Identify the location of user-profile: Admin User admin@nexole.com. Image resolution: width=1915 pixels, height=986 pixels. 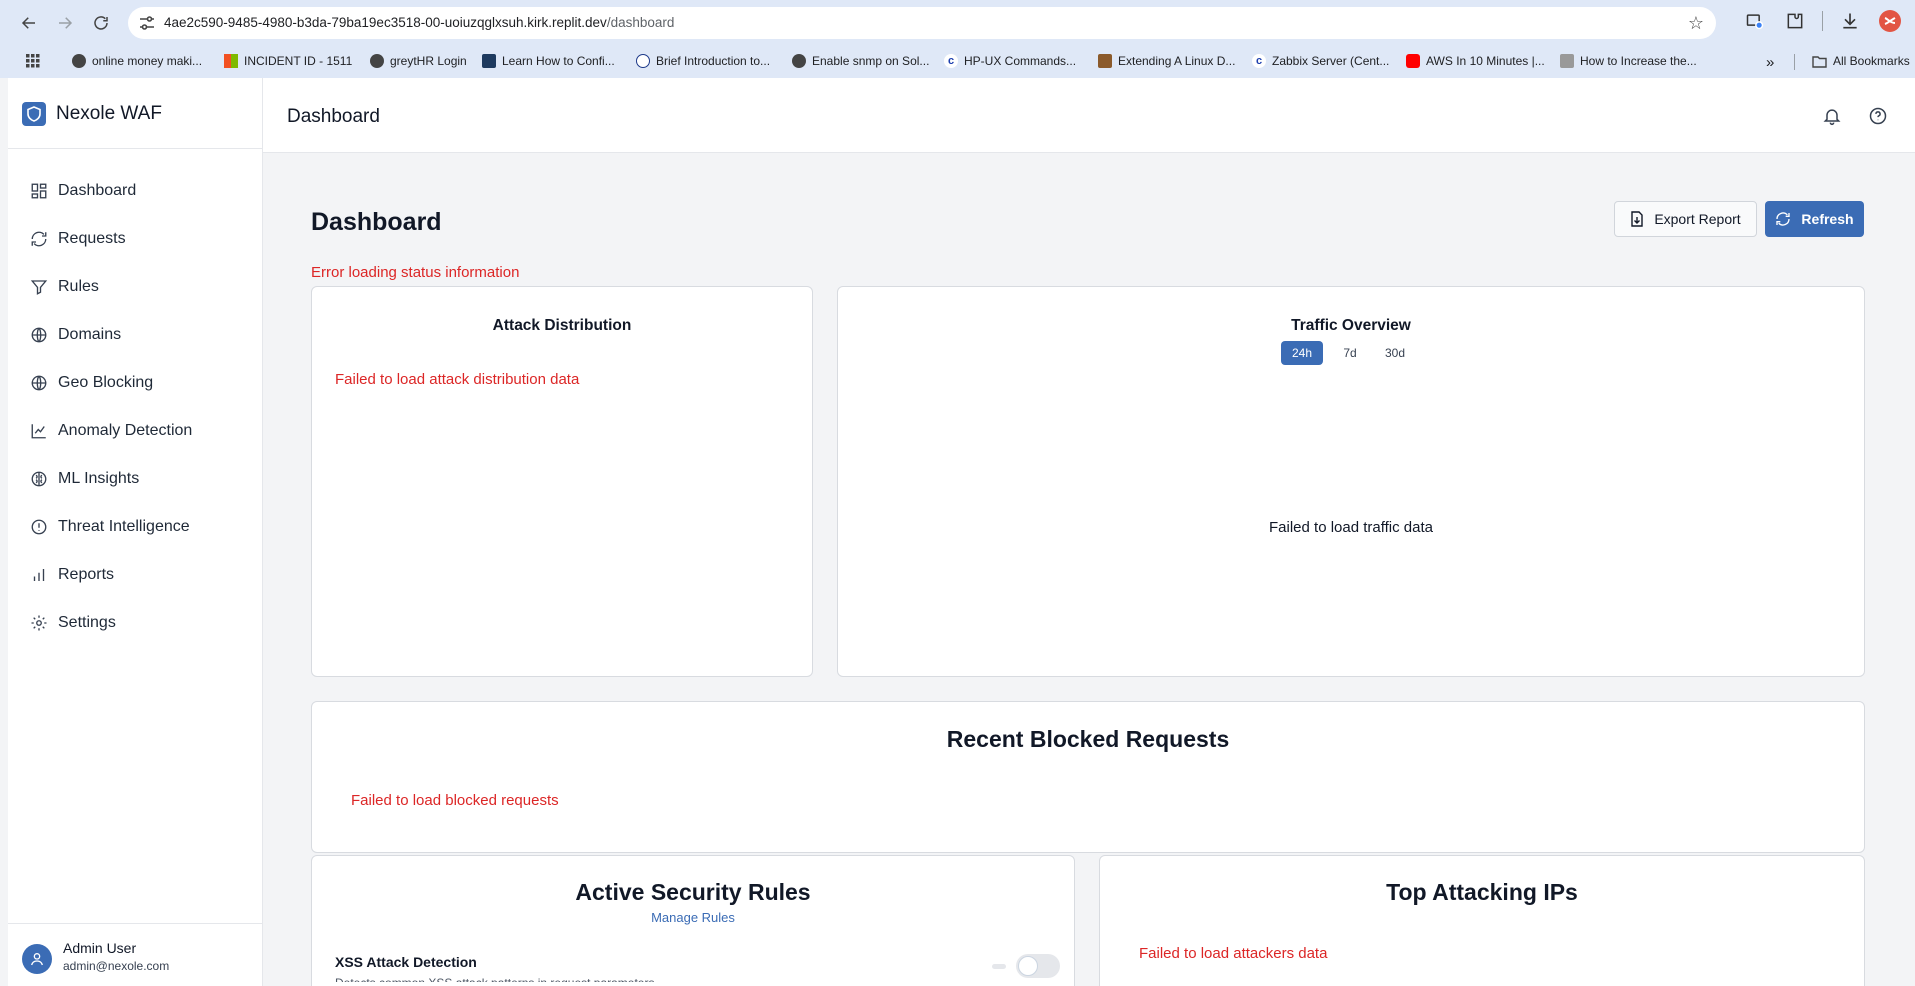
(135, 954).